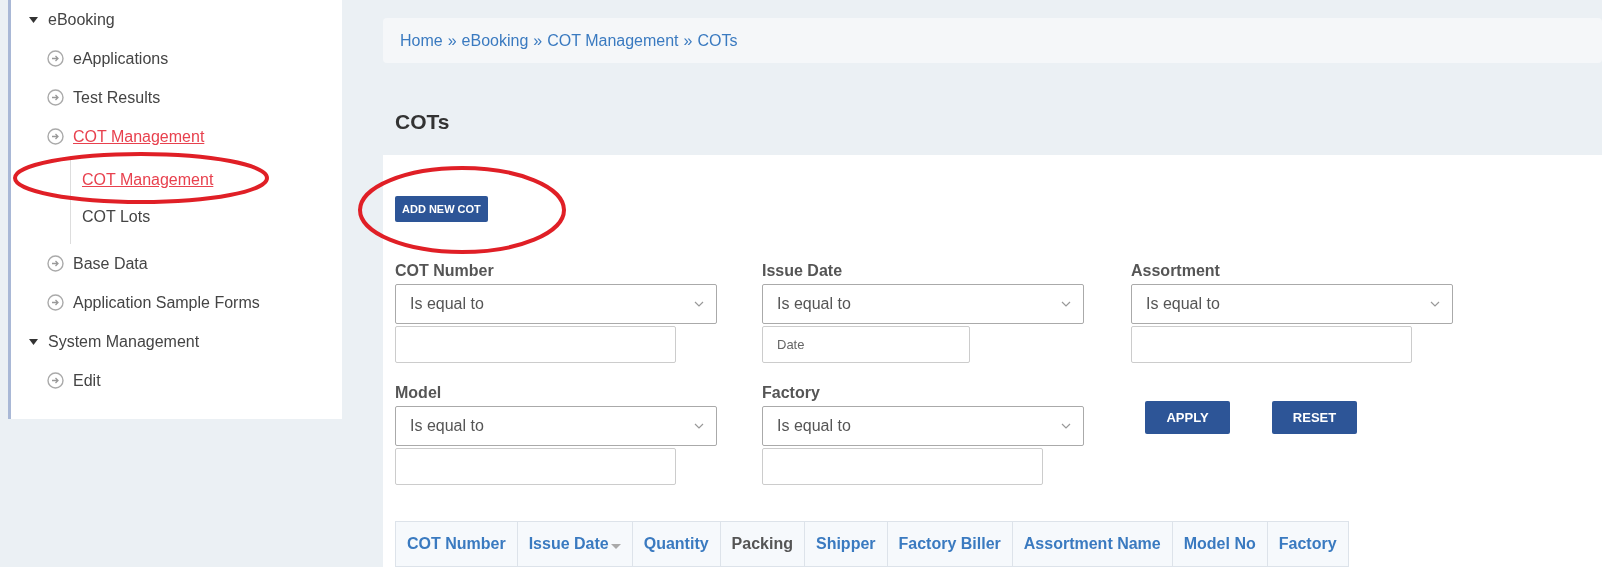  I want to click on sidebar-section: System Management, so click(124, 341).